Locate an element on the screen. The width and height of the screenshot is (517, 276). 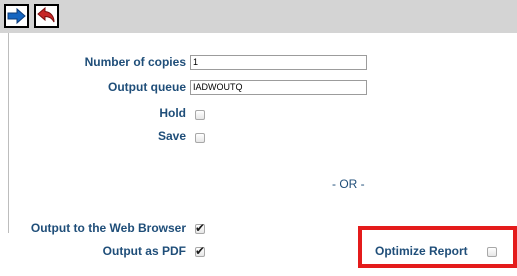
arrow-right-icon is located at coordinates (16, 16).